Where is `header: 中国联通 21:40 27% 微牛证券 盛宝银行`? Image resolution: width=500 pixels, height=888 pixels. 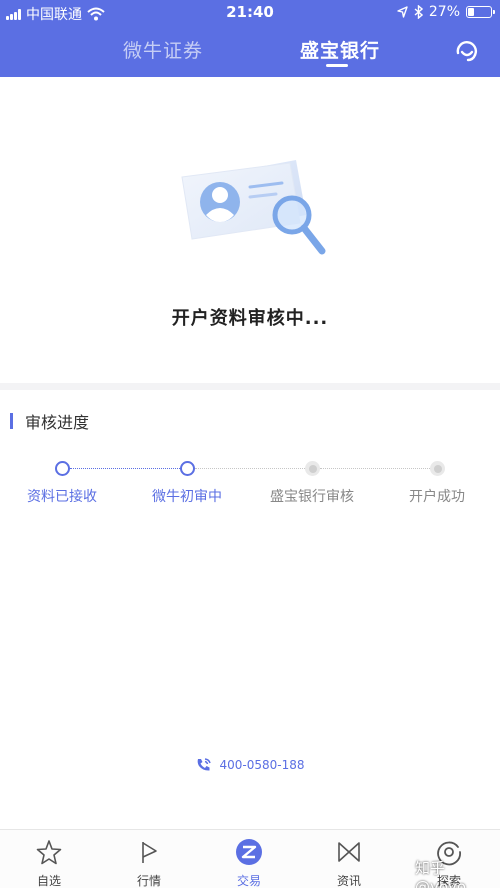 header: 中国联通 21:40 27% 微牛证券 盛宝银行 is located at coordinates (250, 38).